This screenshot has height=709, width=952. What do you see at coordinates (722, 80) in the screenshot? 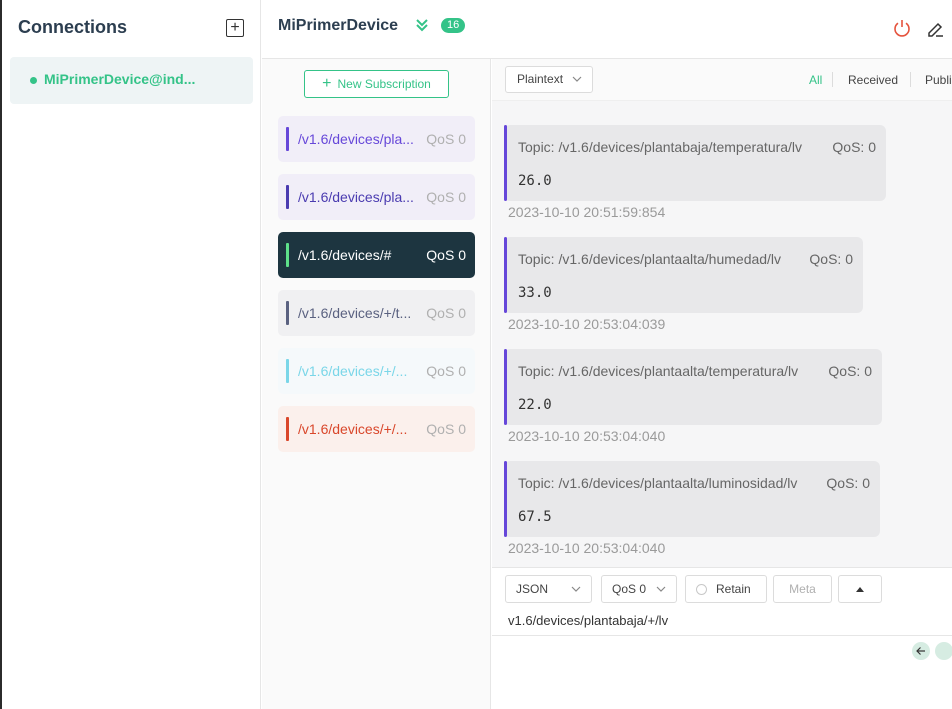
I see `message-toolbar: Plaintext All Received Publi` at bounding box center [722, 80].